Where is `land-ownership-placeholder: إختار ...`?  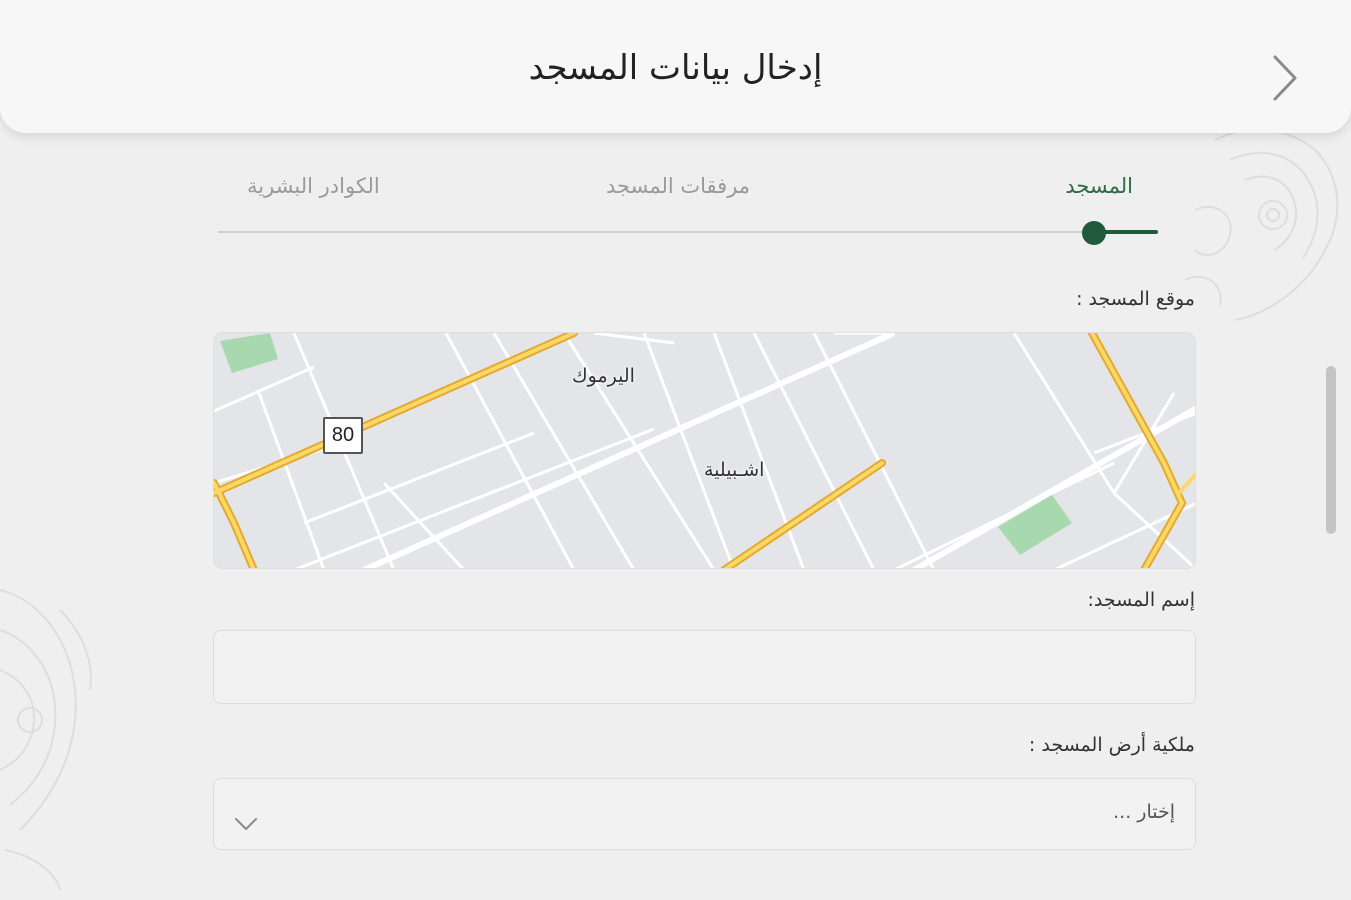 land-ownership-placeholder: إختار ... is located at coordinates (1144, 812).